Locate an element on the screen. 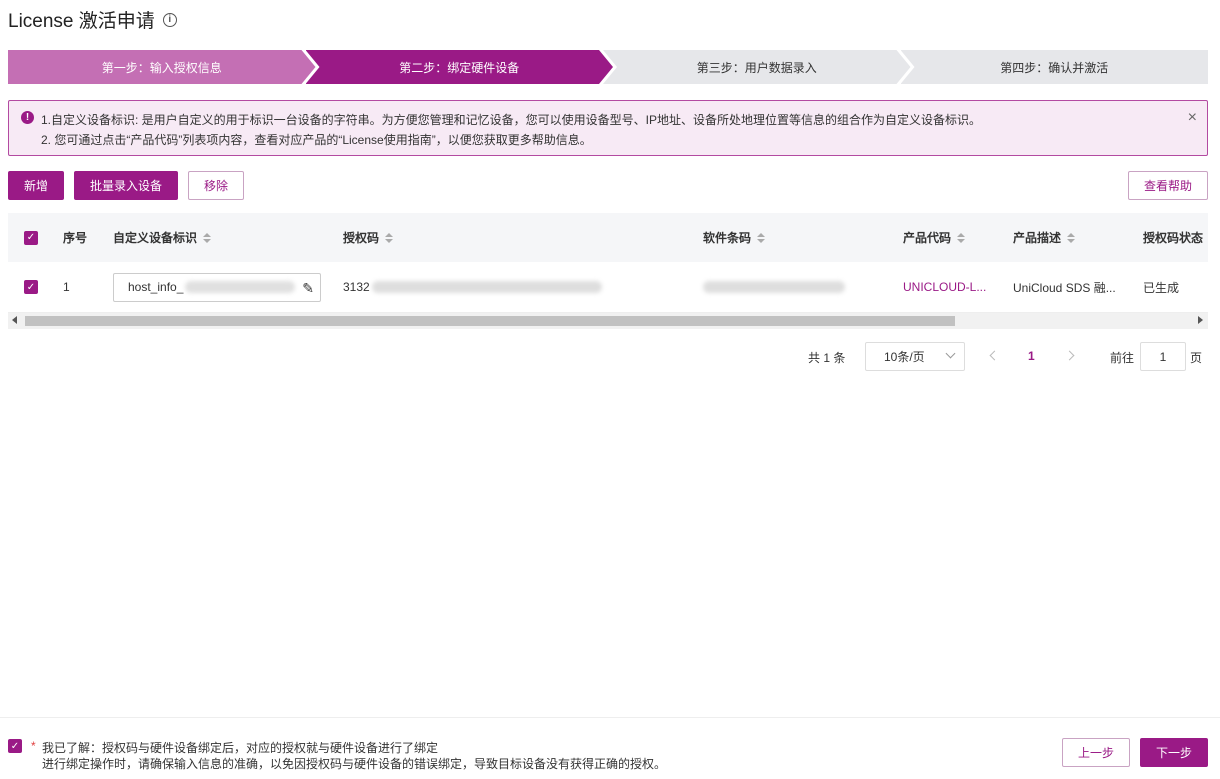  col-product-code: 产品代码 is located at coordinates (934, 237).